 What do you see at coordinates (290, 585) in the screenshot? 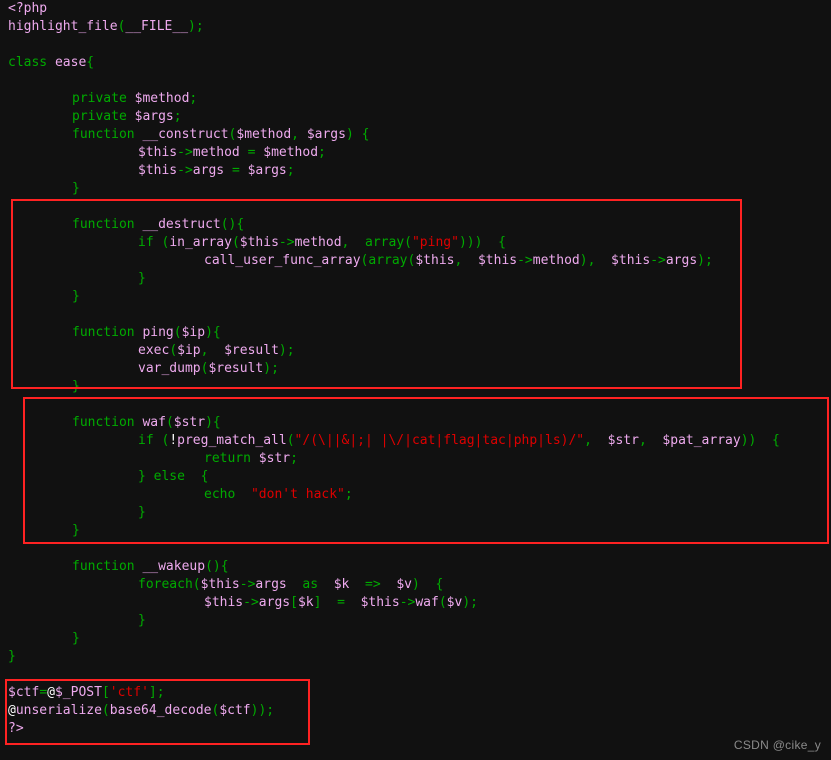
I see `code-line: foreach($this->args as $k => $v) {` at bounding box center [290, 585].